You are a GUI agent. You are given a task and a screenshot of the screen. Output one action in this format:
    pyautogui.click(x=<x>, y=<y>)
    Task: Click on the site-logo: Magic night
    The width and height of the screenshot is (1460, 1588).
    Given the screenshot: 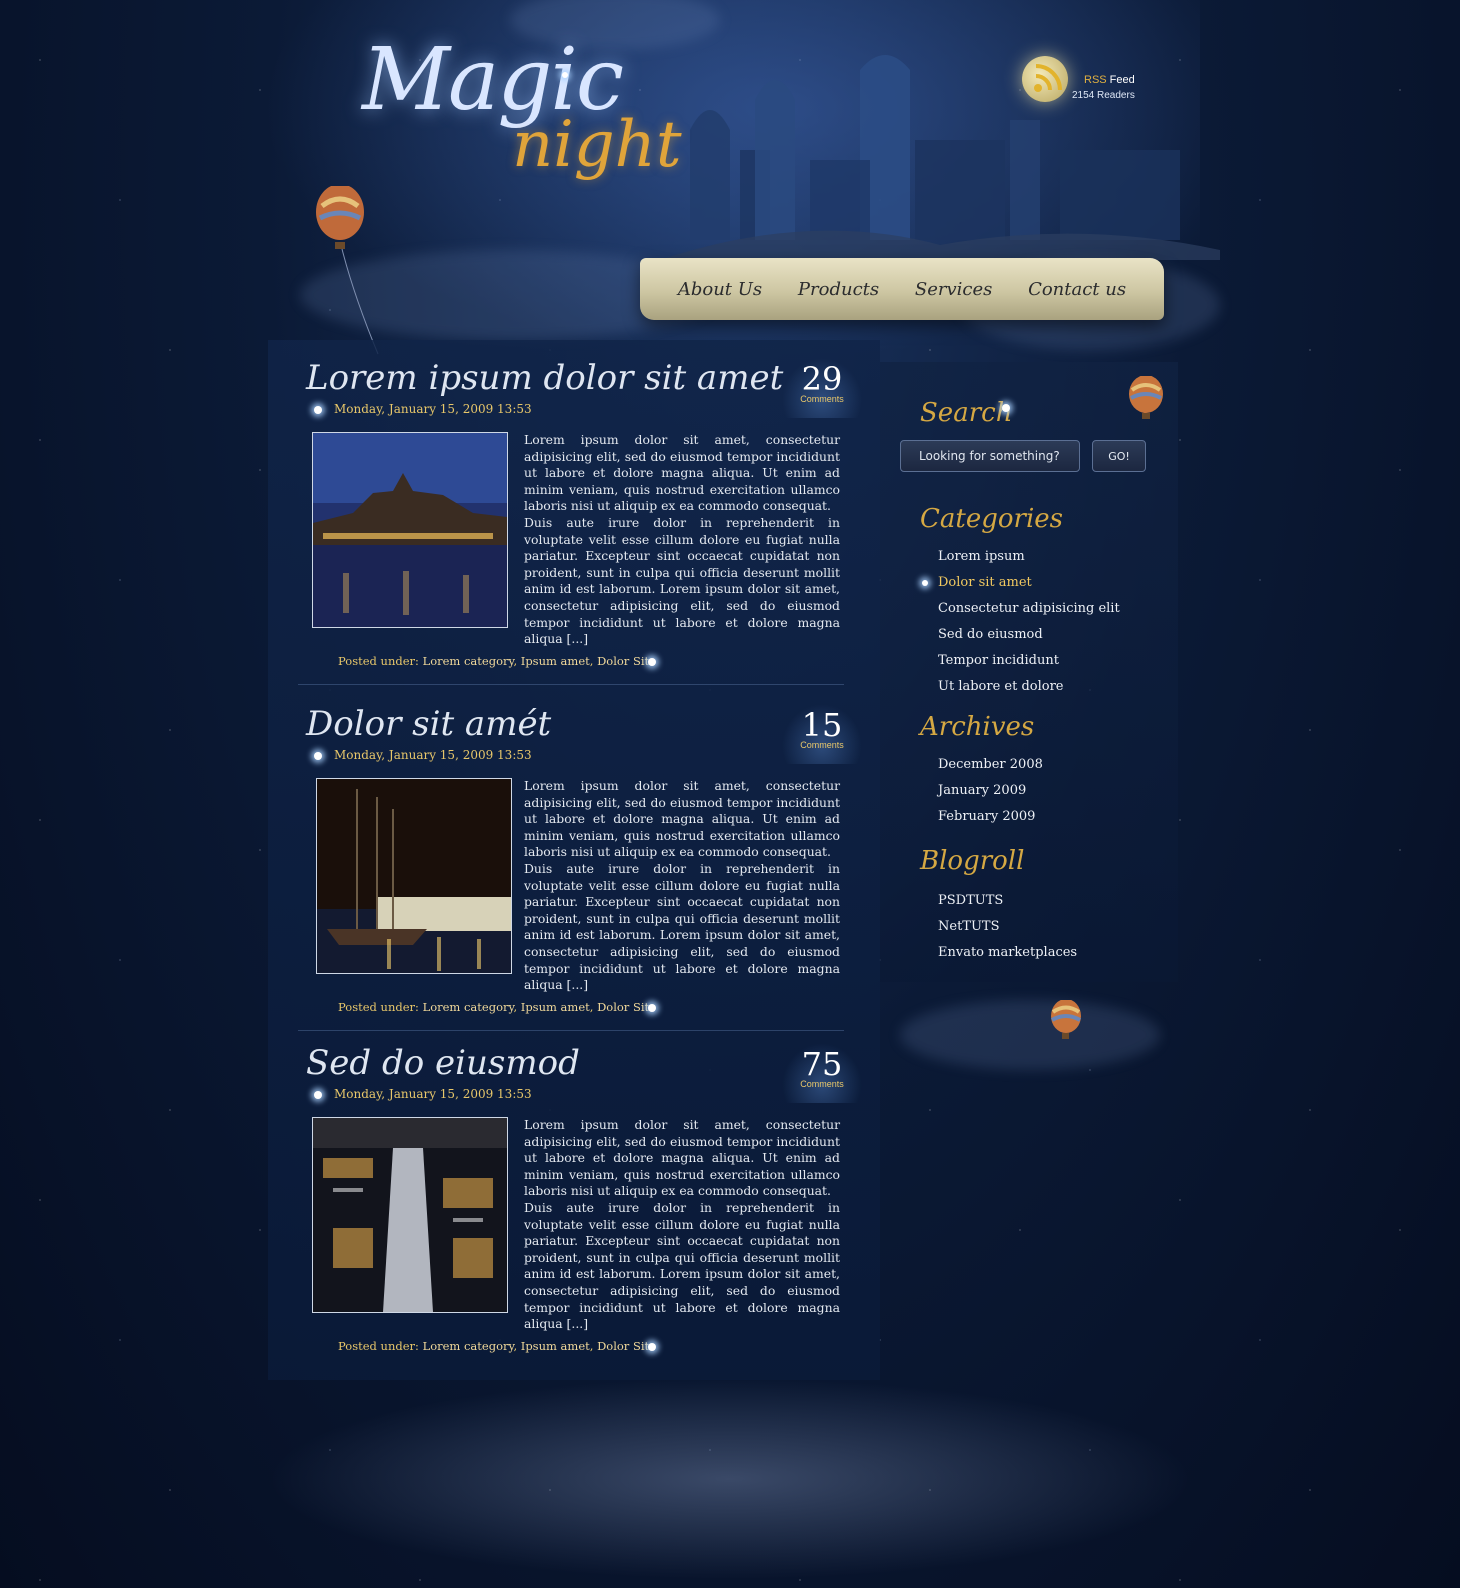 What is the action you would take?
    pyautogui.click(x=522, y=130)
    